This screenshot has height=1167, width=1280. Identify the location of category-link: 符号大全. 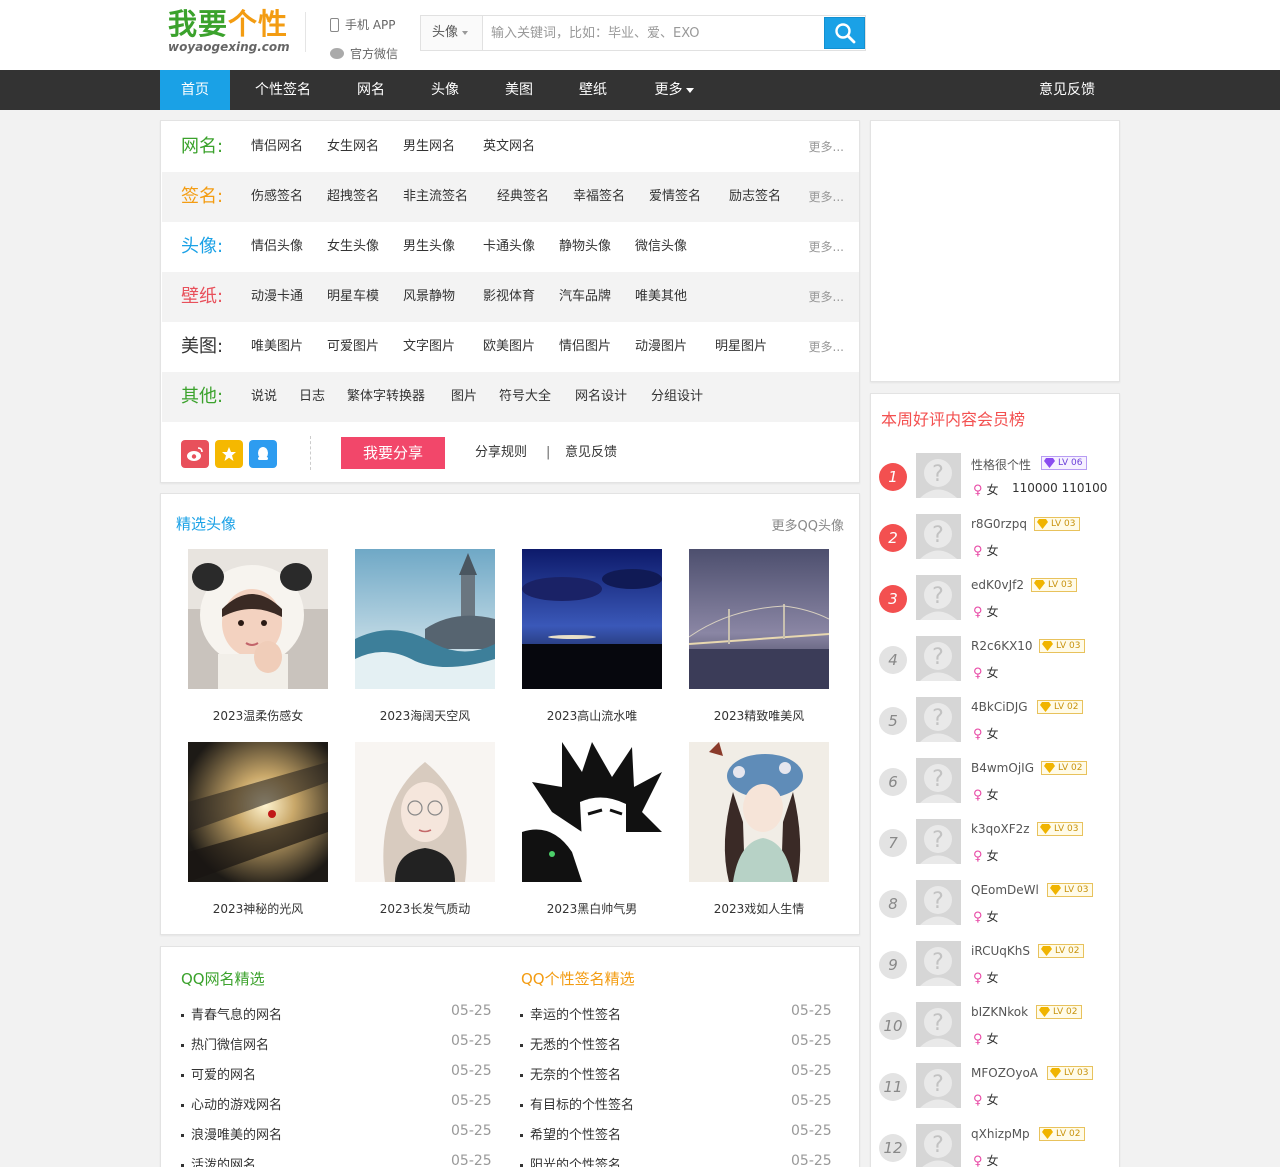
(525, 397).